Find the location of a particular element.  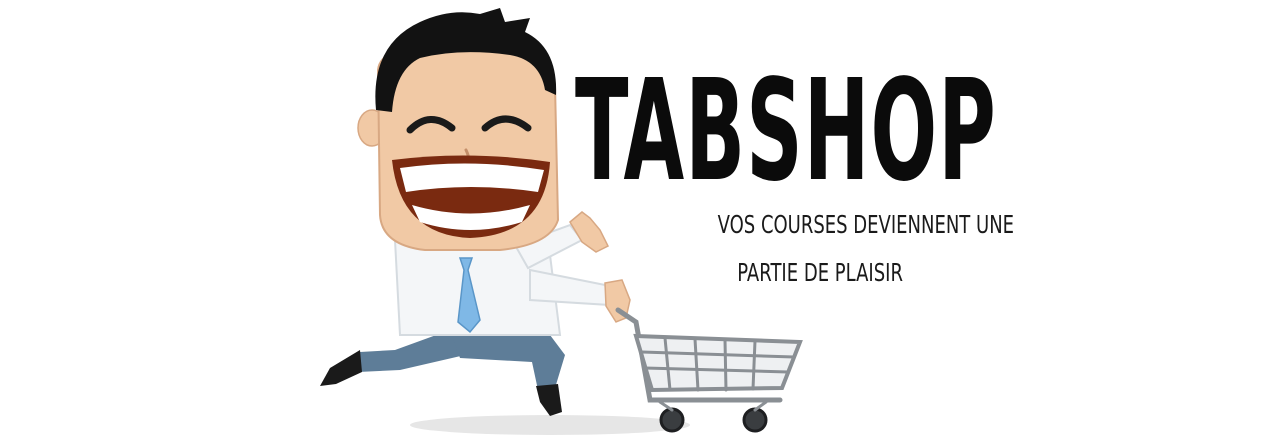

tagline-line-2-text: PARTIE DE PLAISIR is located at coordinates (820, 272).